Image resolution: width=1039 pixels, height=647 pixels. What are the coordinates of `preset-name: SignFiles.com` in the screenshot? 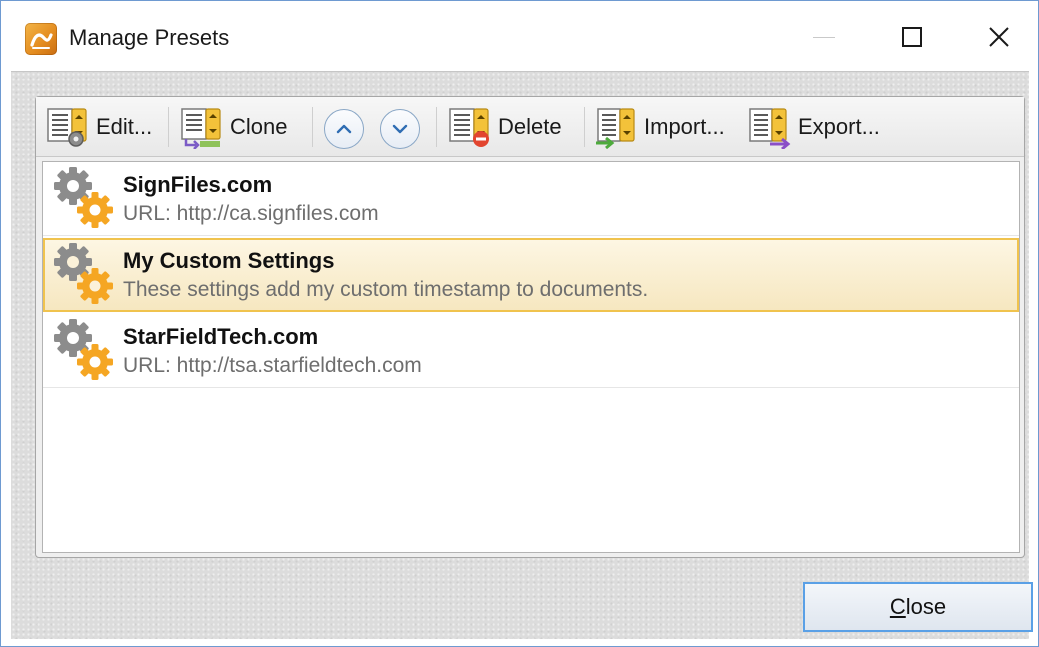 It's located at (198, 184).